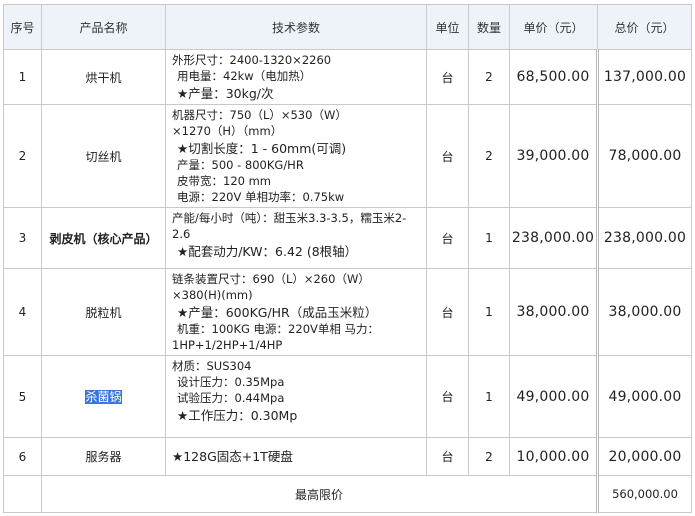 The image size is (695, 516). Describe the element at coordinates (447, 27) in the screenshot. I see `header-unit: 单位` at that location.